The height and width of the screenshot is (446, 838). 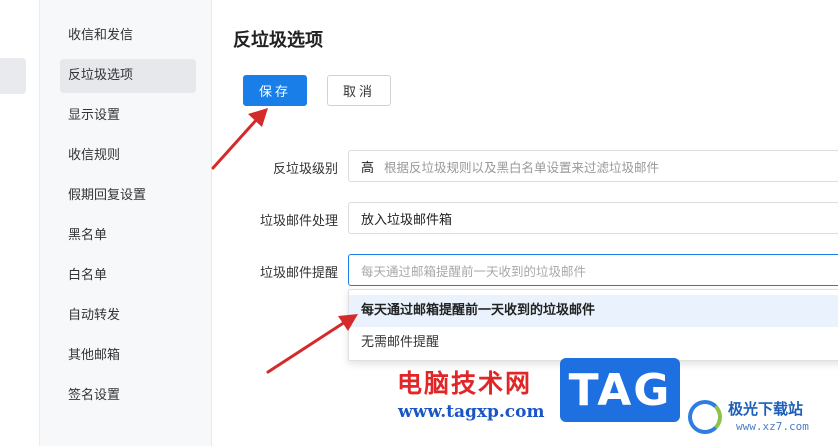 I want to click on spam-level-label: 反垃圾级别, so click(x=305, y=169).